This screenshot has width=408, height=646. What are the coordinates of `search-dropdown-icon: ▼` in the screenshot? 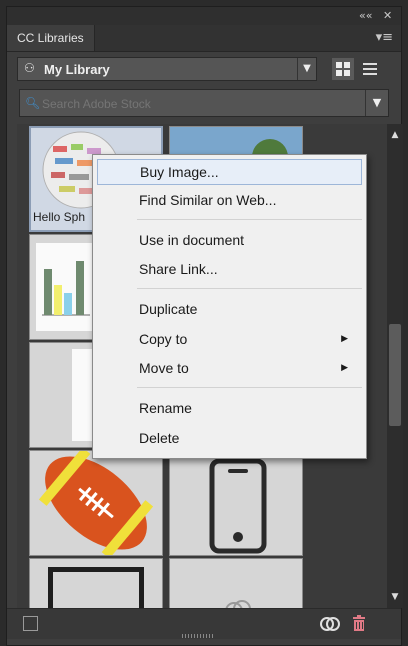 It's located at (376, 103).